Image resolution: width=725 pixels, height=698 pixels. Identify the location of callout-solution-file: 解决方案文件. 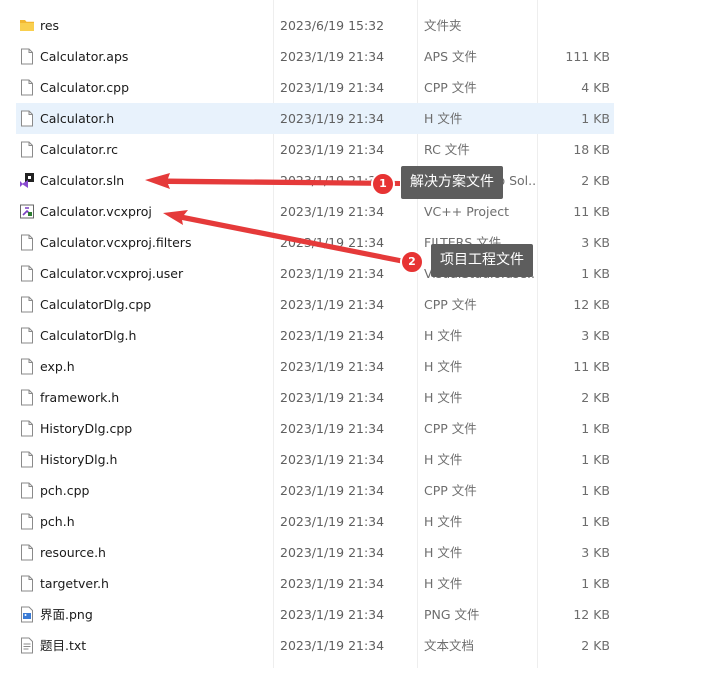
(452, 182).